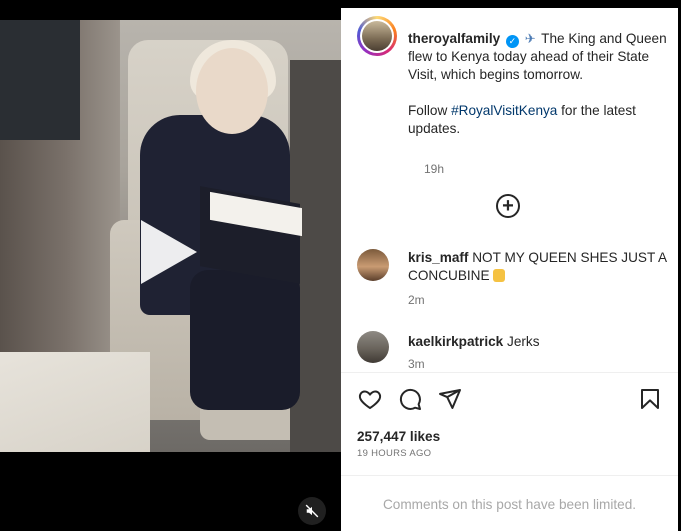  I want to click on caption-follow-prefix: Follow, so click(430, 110).